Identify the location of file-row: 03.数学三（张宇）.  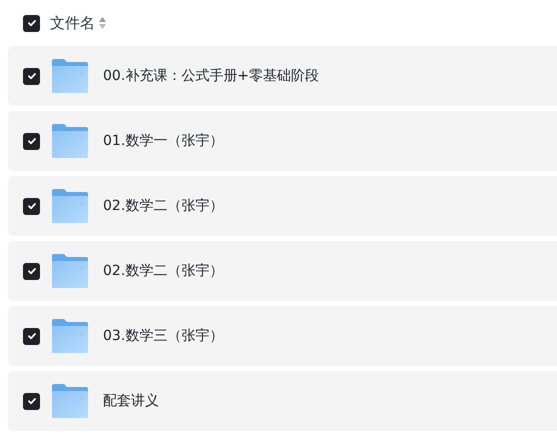
(282, 336).